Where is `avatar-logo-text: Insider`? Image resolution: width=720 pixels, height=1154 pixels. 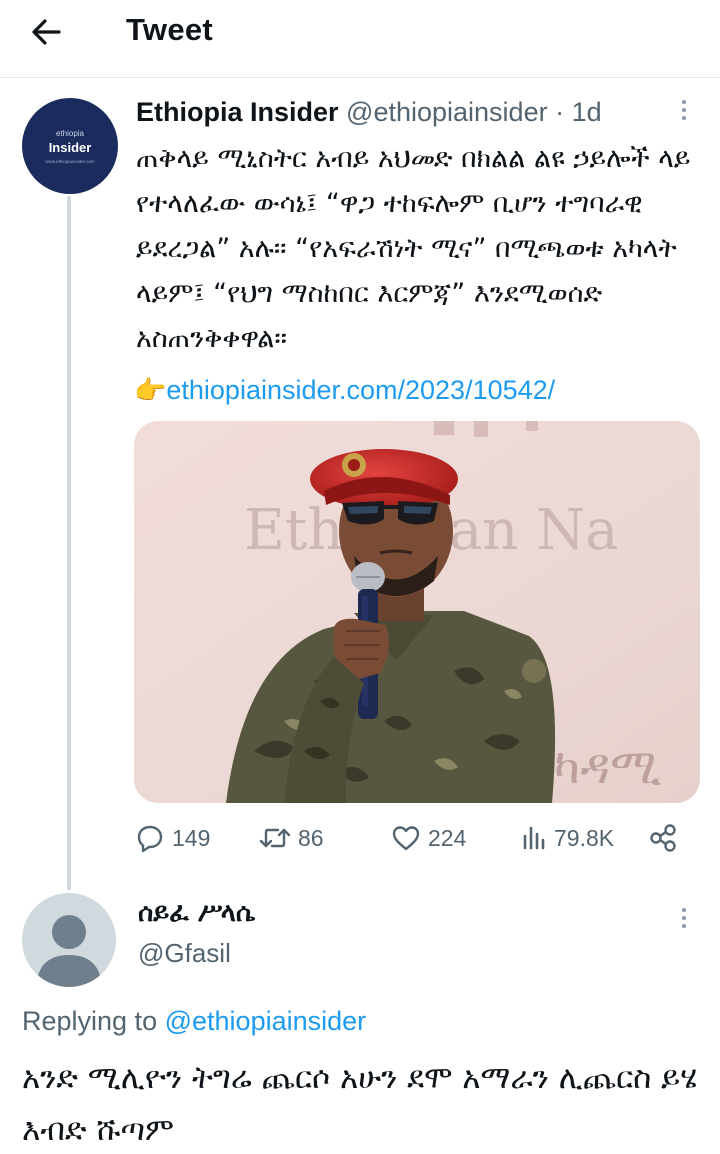
avatar-logo-text: Insider is located at coordinates (70, 147).